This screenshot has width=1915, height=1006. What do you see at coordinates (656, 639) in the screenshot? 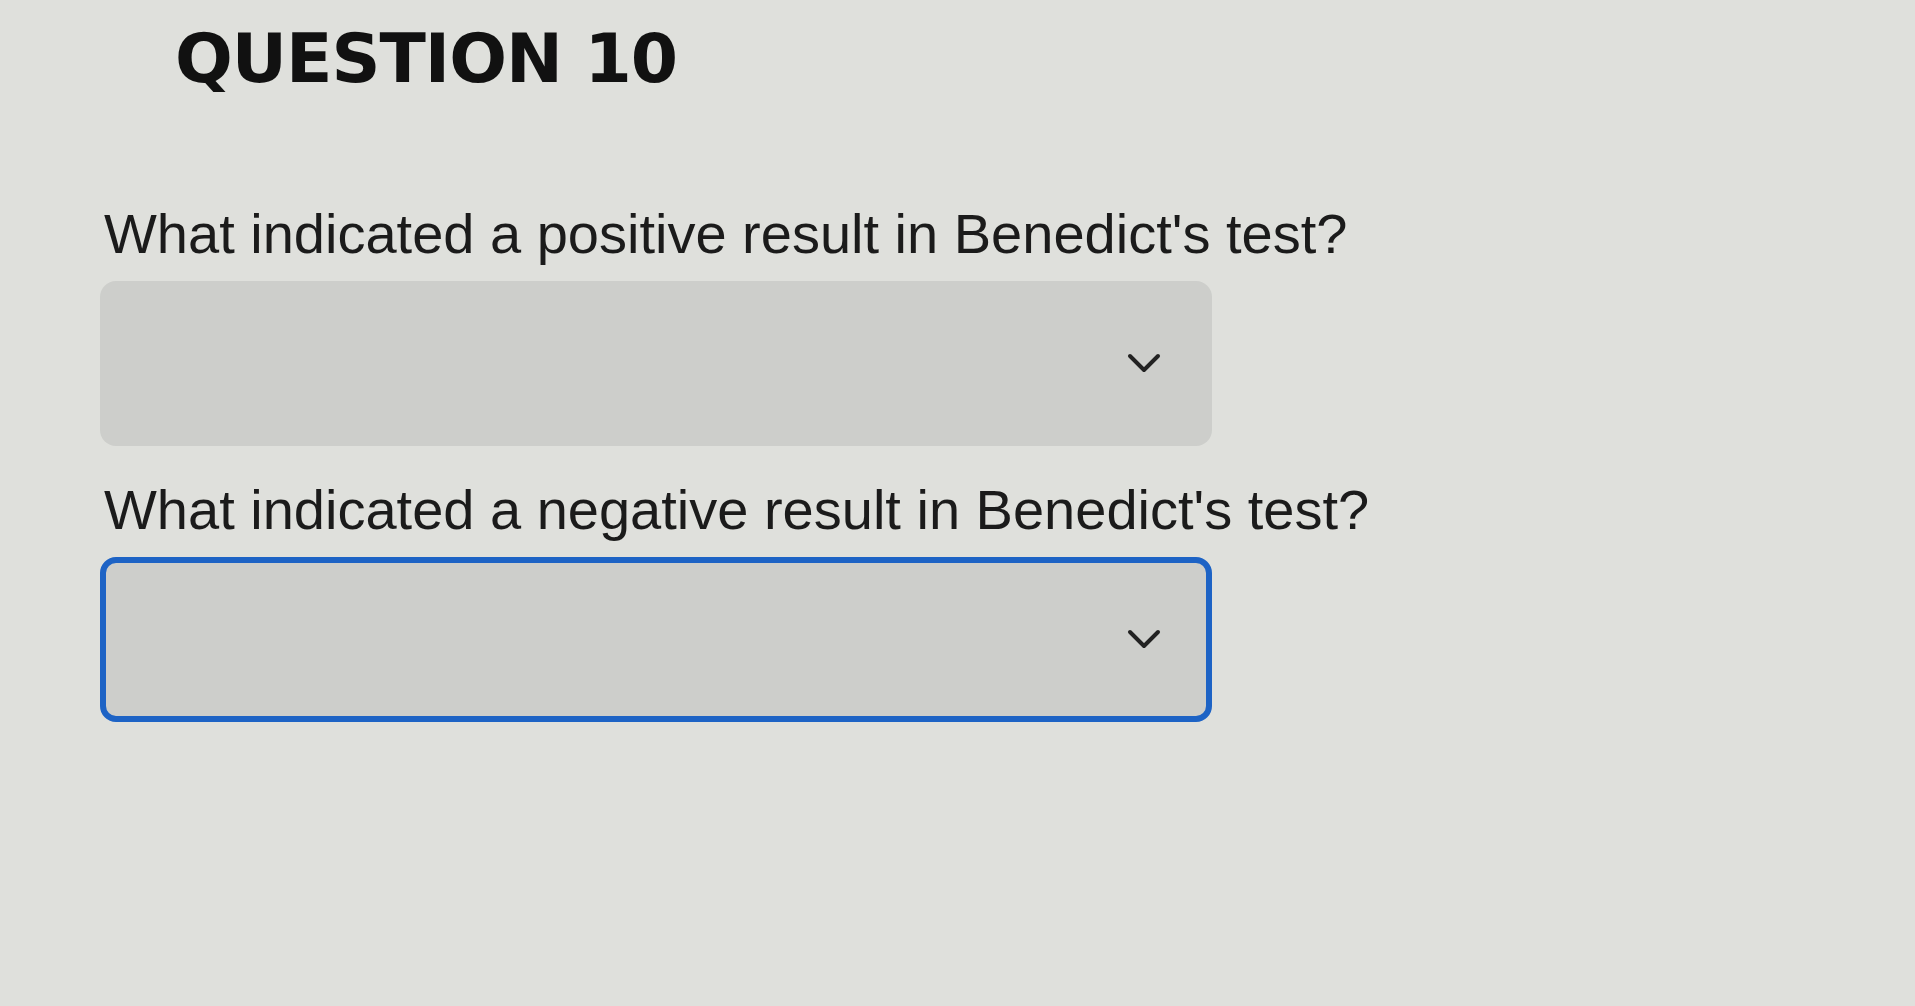
I see `answer-dropdown` at bounding box center [656, 639].